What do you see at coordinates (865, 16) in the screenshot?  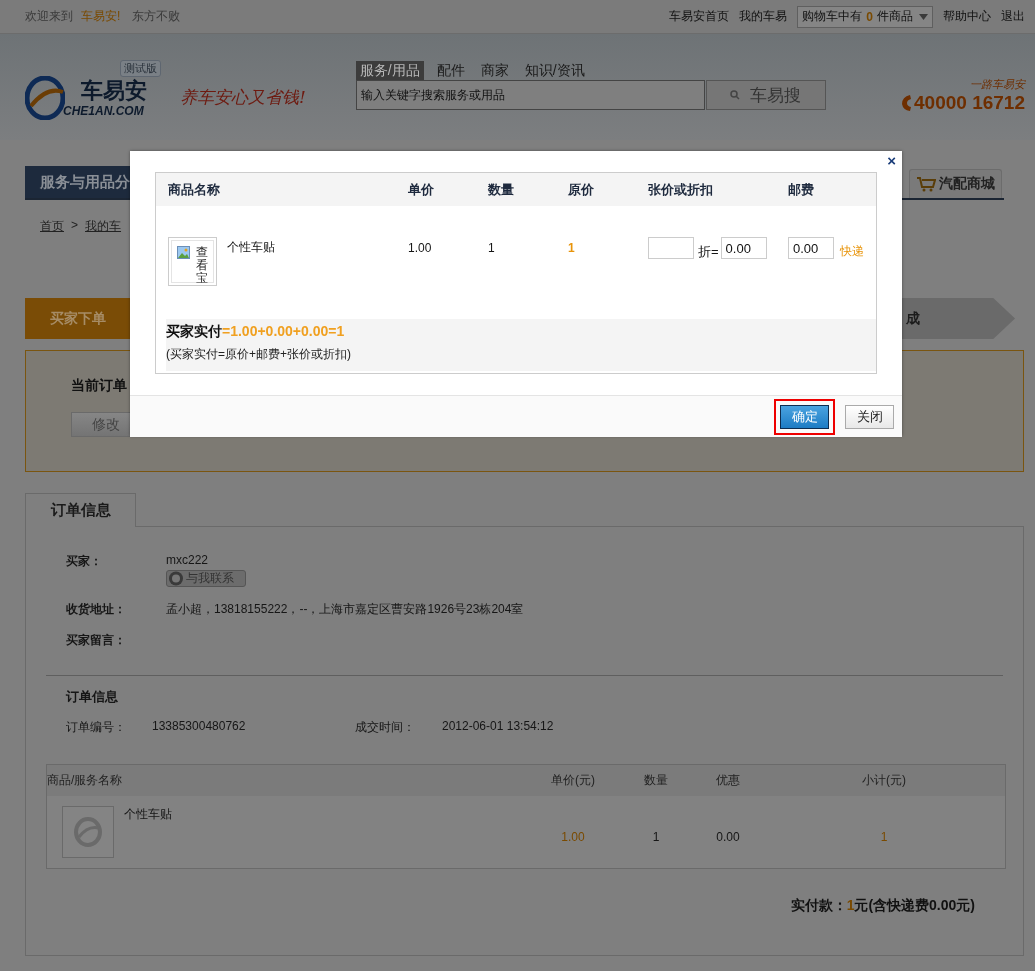 I see `cart-dropdown: 购物车中有 0 件商品` at bounding box center [865, 16].